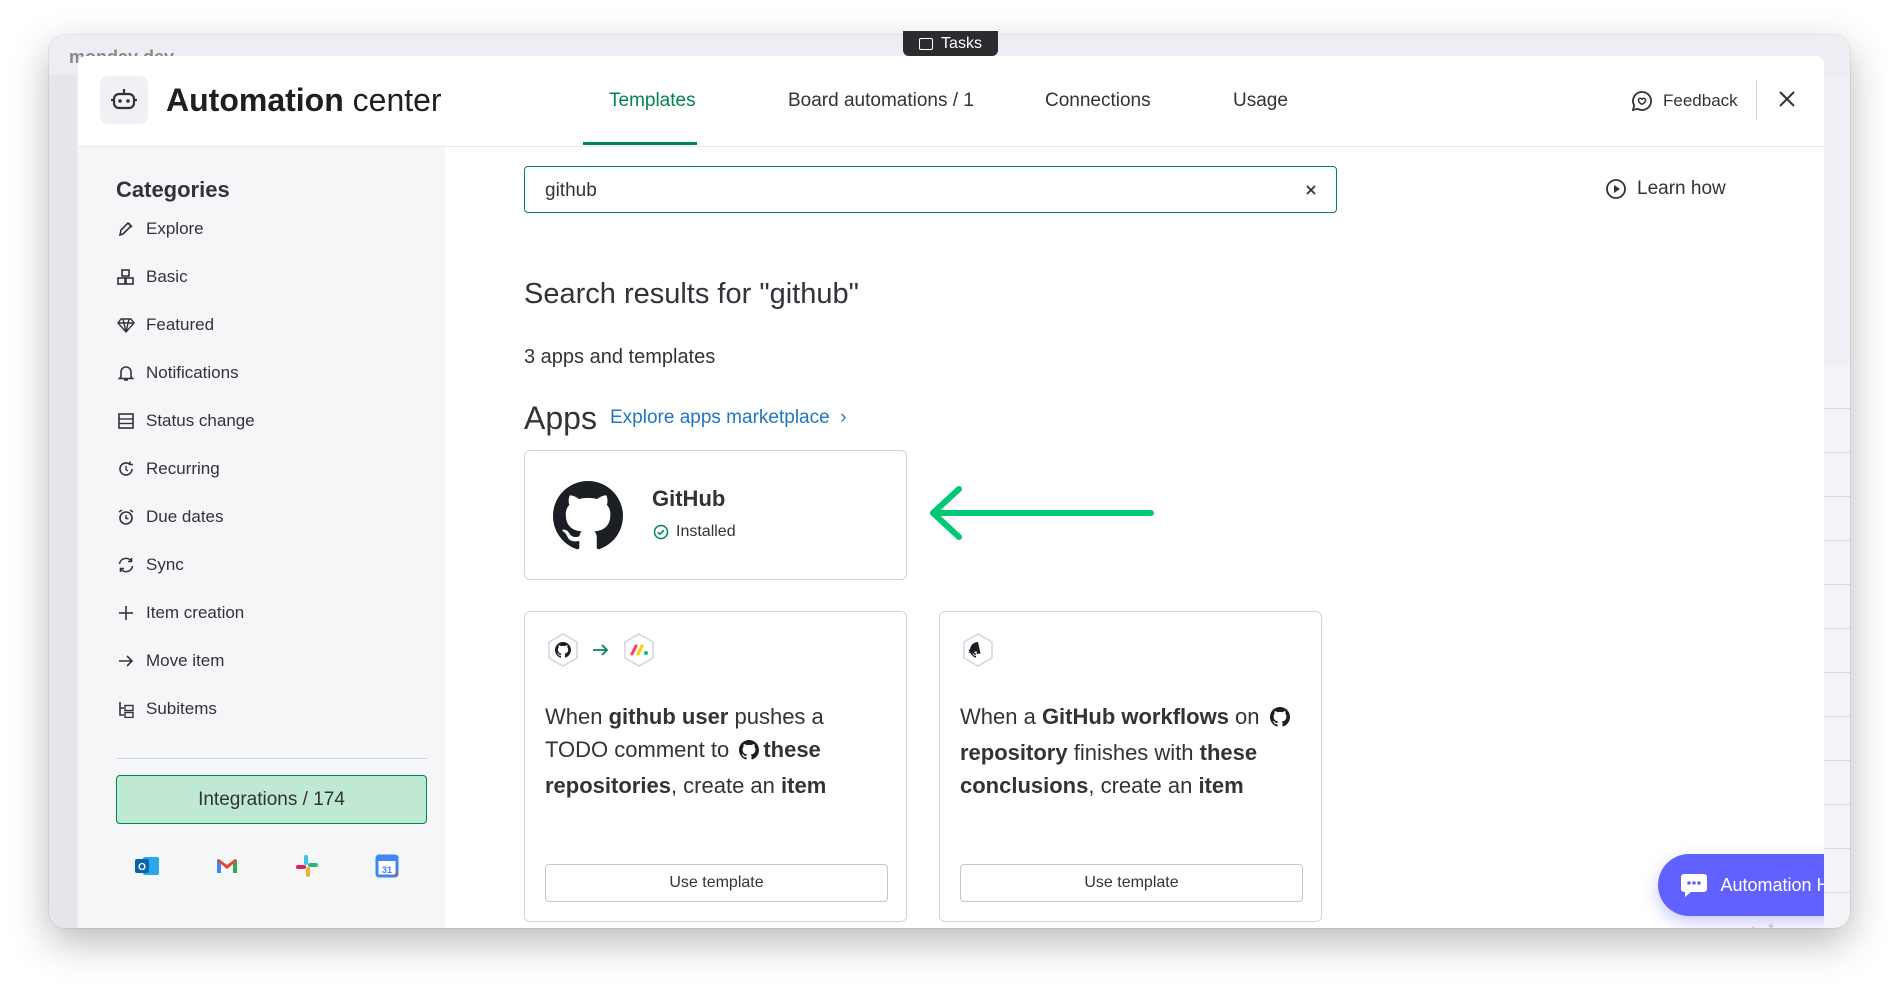 The height and width of the screenshot is (992, 1898). Describe the element at coordinates (1761, 924) in the screenshot. I see `monday-sparkle-icon` at that location.